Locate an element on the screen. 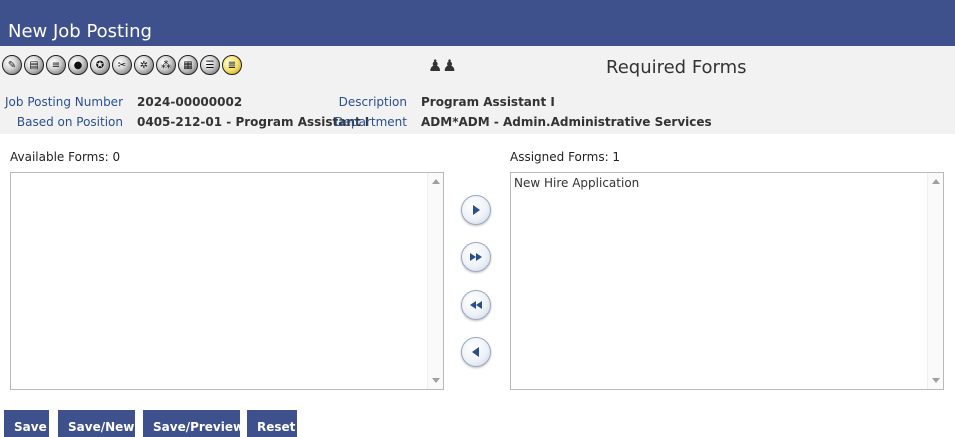  toolbar-icons: ✎ ▤ ≡ ● ✪ ✂ ✲ ⁂ ▦ ☰ ≣ is located at coordinates (122, 65).